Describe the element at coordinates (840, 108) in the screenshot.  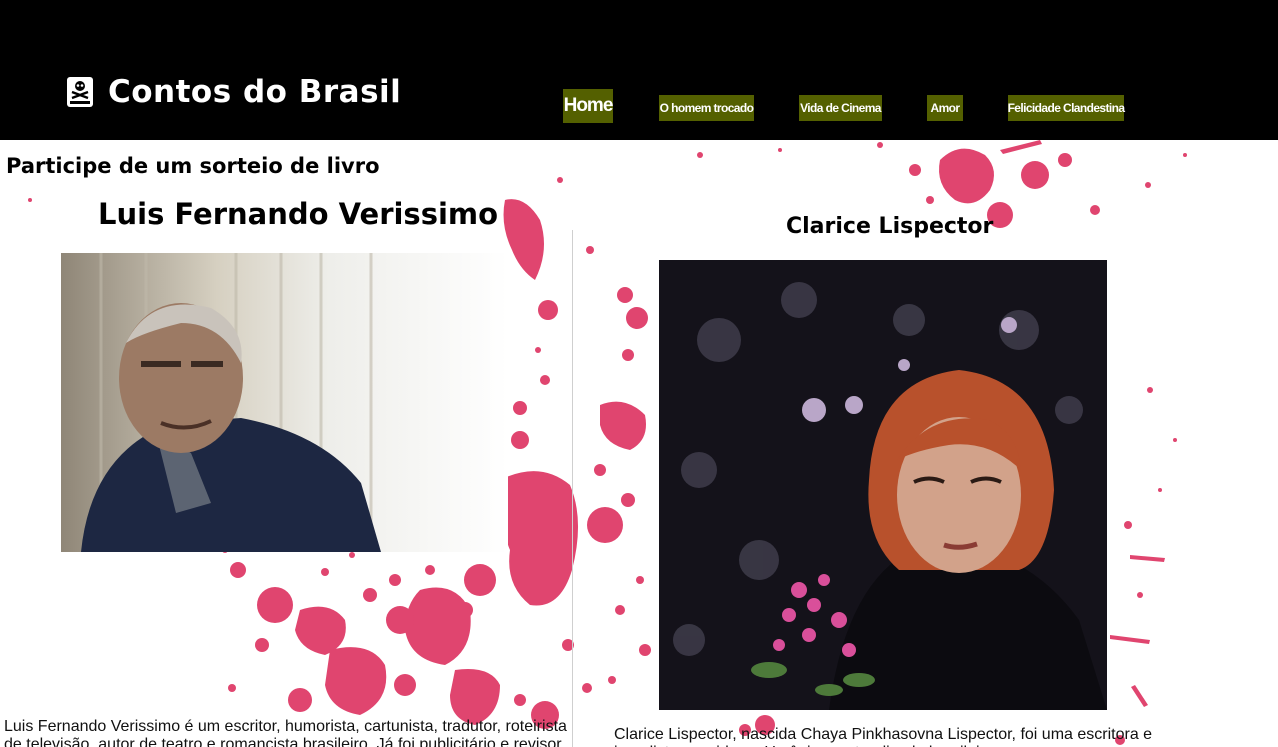
I see `nav-vida-de-cinema: Vida de Cinema` at that location.